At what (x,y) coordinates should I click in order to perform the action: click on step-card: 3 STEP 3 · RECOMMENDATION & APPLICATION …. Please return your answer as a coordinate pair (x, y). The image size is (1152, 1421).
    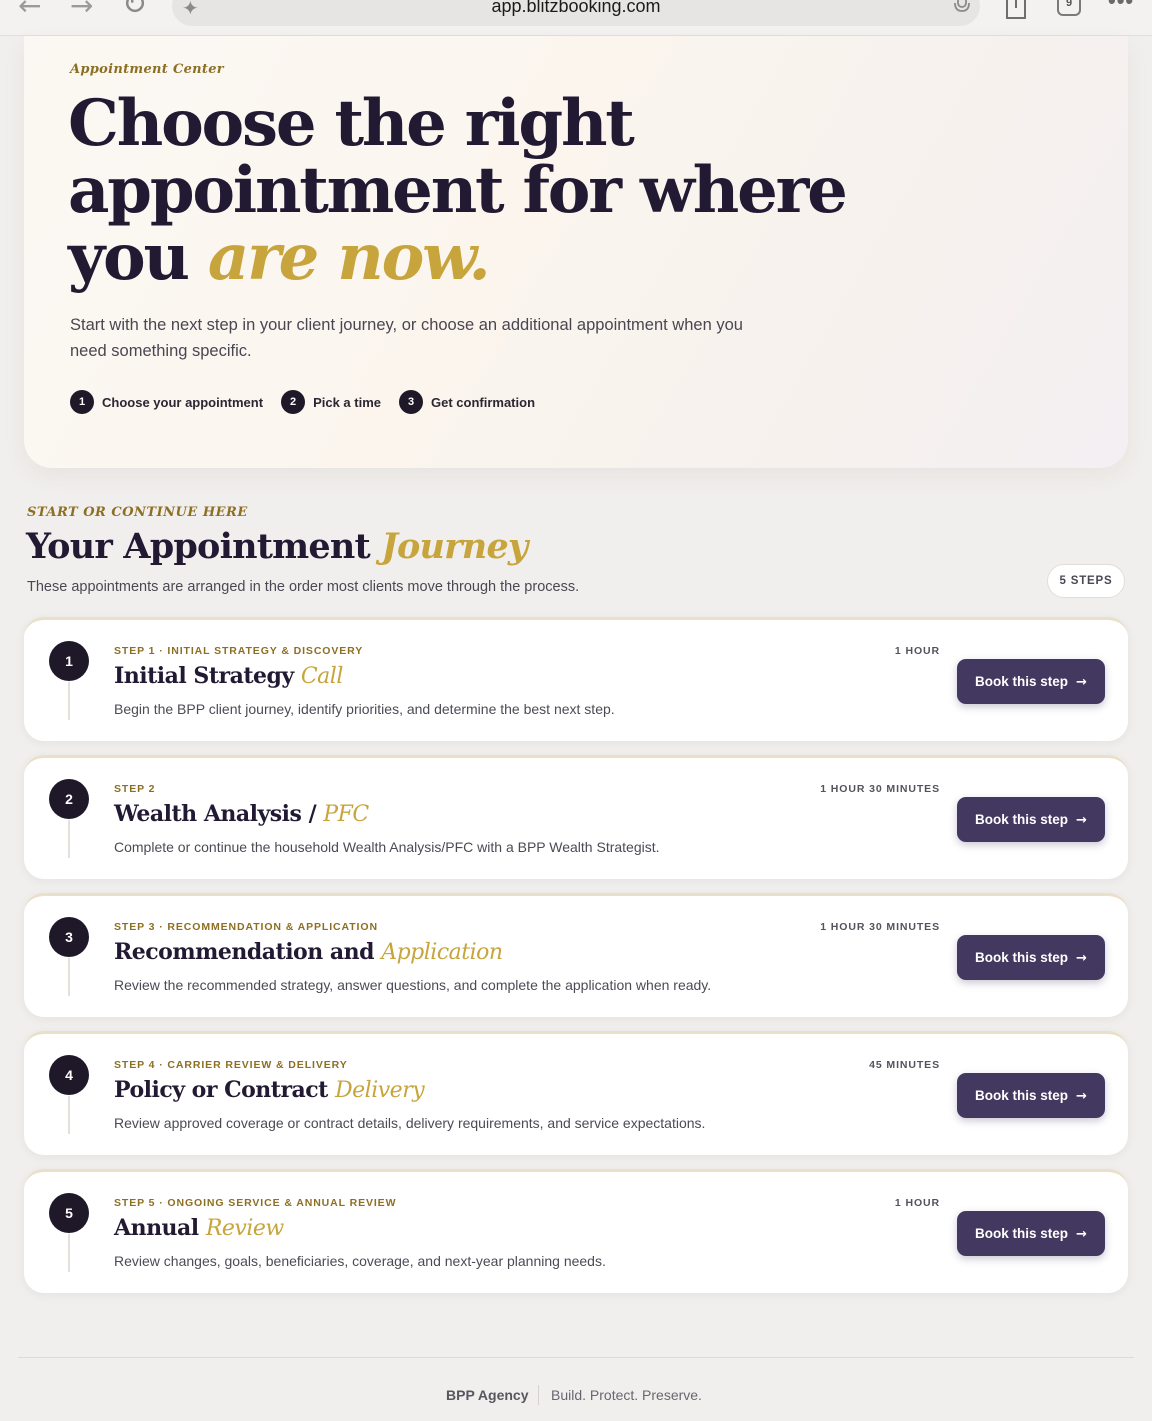
    Looking at the image, I should click on (576, 955).